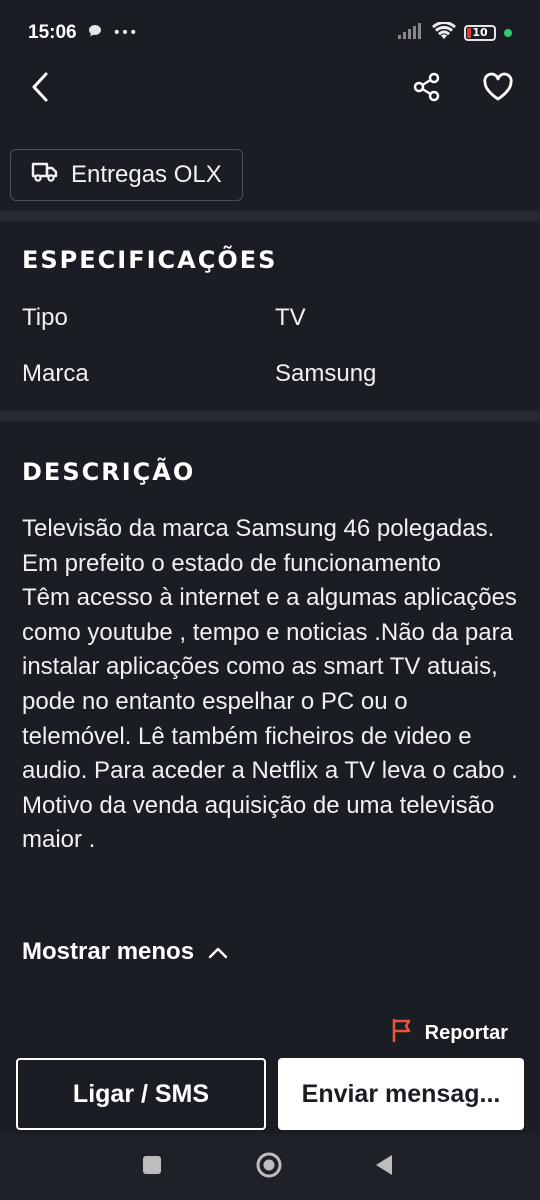 This screenshot has height=1200, width=540. I want to click on flag-icon, so click(402, 1033).